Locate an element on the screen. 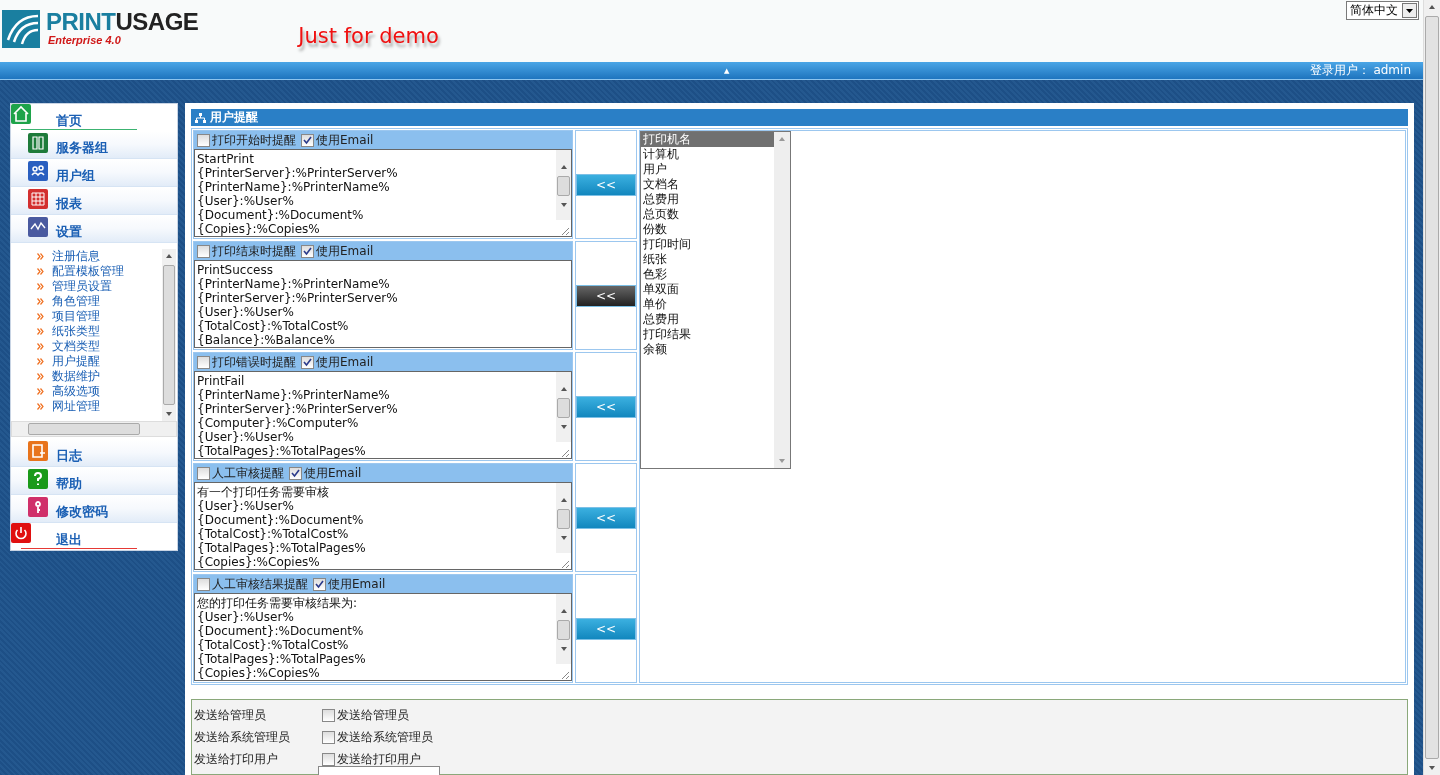  field-listbox: 打印机名 计算机 用户 文档名 总费用 总页数 份数 打印时间 纸张 色彩 单双面 单价 总费用 打印结果 余额 is located at coordinates (715, 300).